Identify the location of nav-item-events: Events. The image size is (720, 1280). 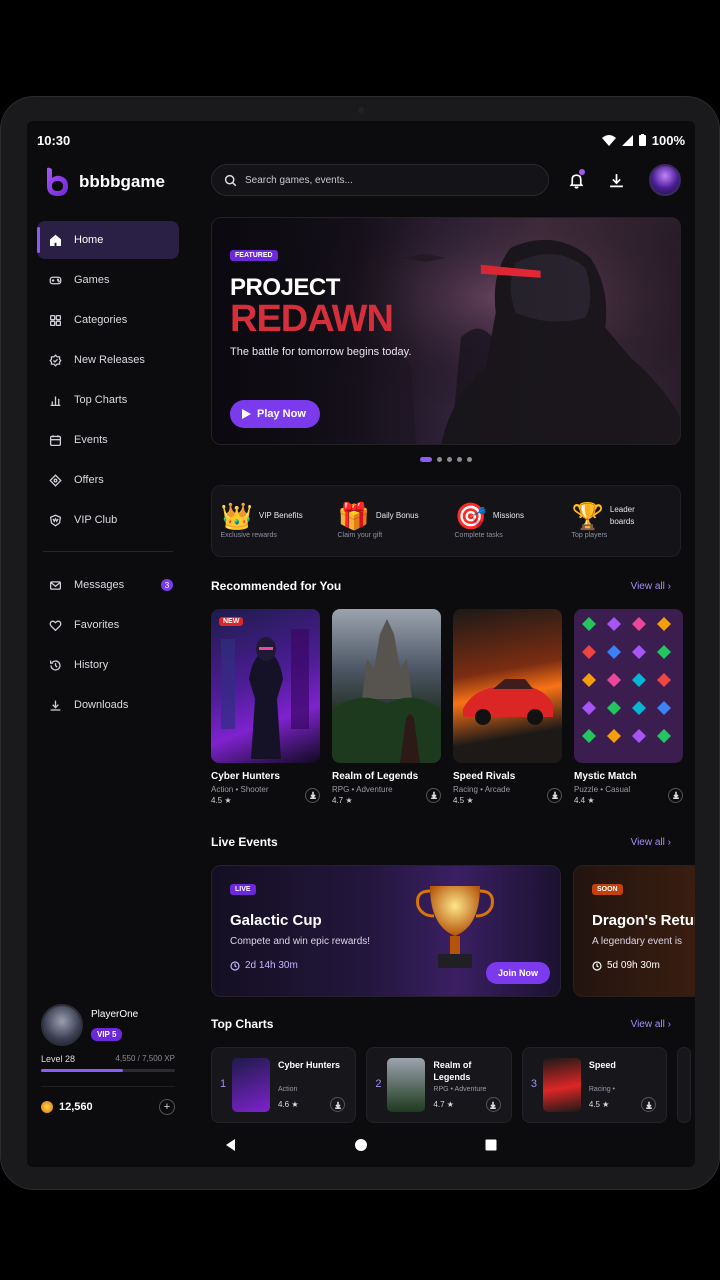
(108, 440).